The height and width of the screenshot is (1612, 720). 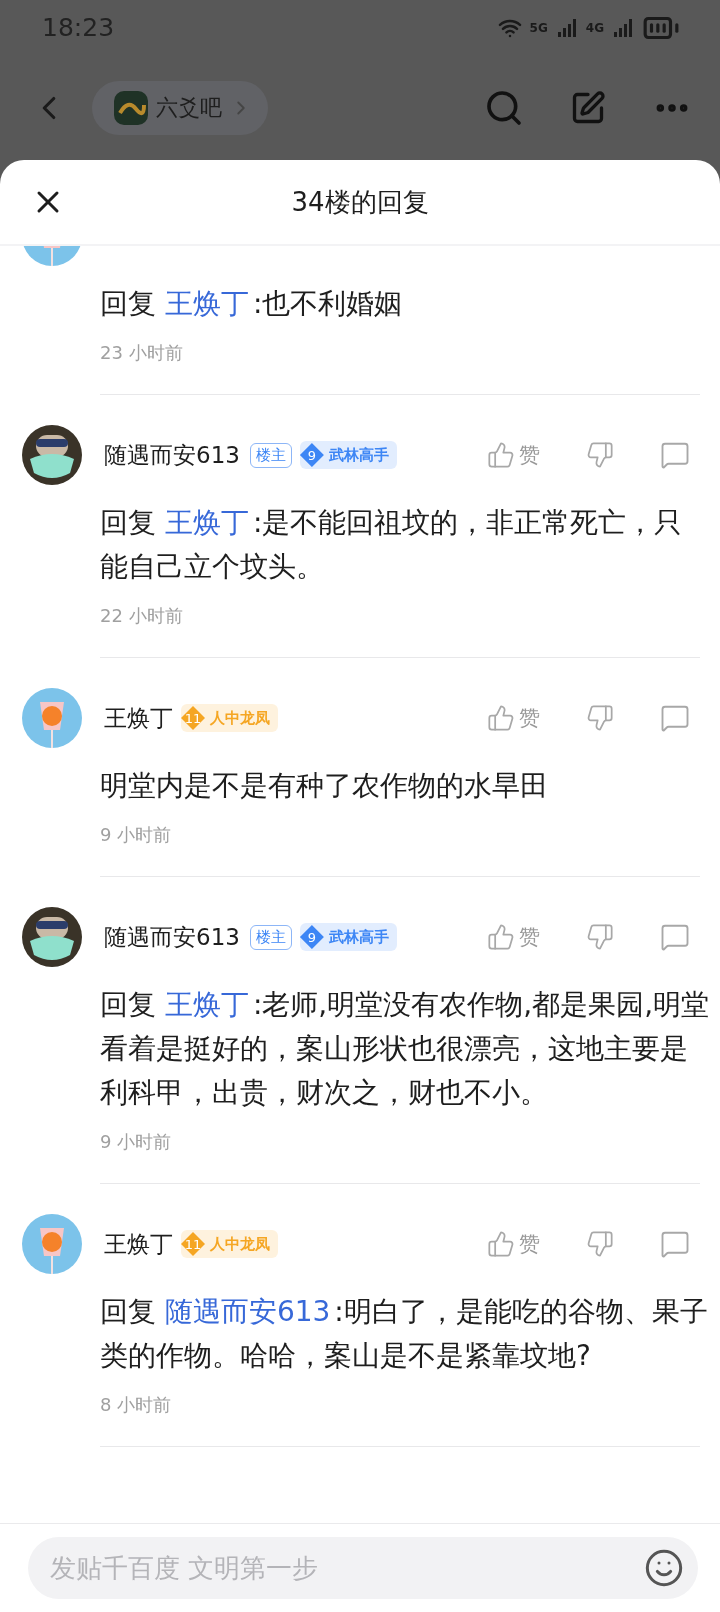 I want to click on post-time: 23 小时前, so click(x=142, y=353).